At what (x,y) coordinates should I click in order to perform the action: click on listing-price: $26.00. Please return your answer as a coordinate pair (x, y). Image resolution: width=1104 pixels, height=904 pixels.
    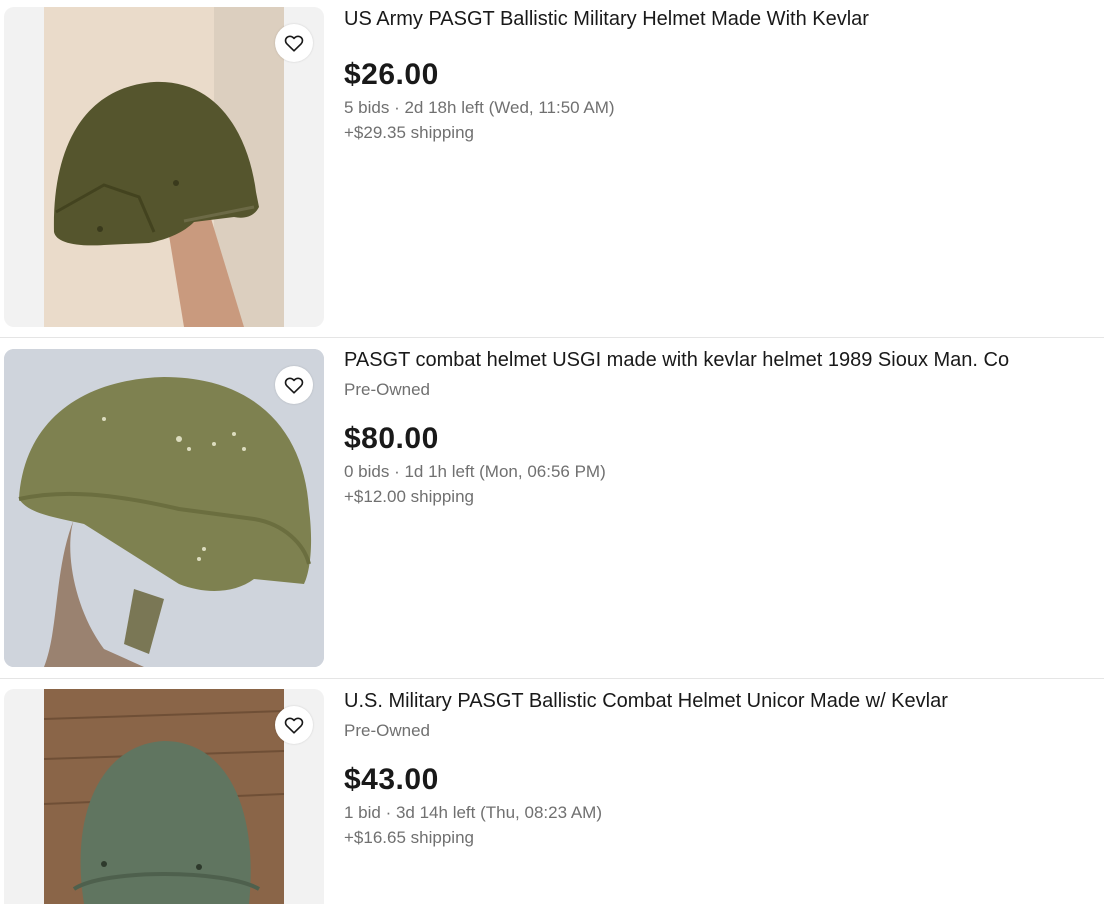
    Looking at the image, I should click on (391, 74).